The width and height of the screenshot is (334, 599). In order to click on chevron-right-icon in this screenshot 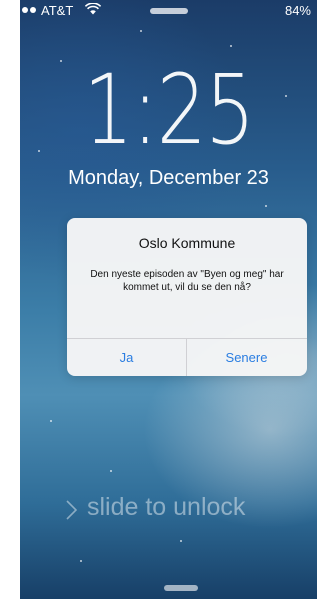, I will do `click(72, 509)`.